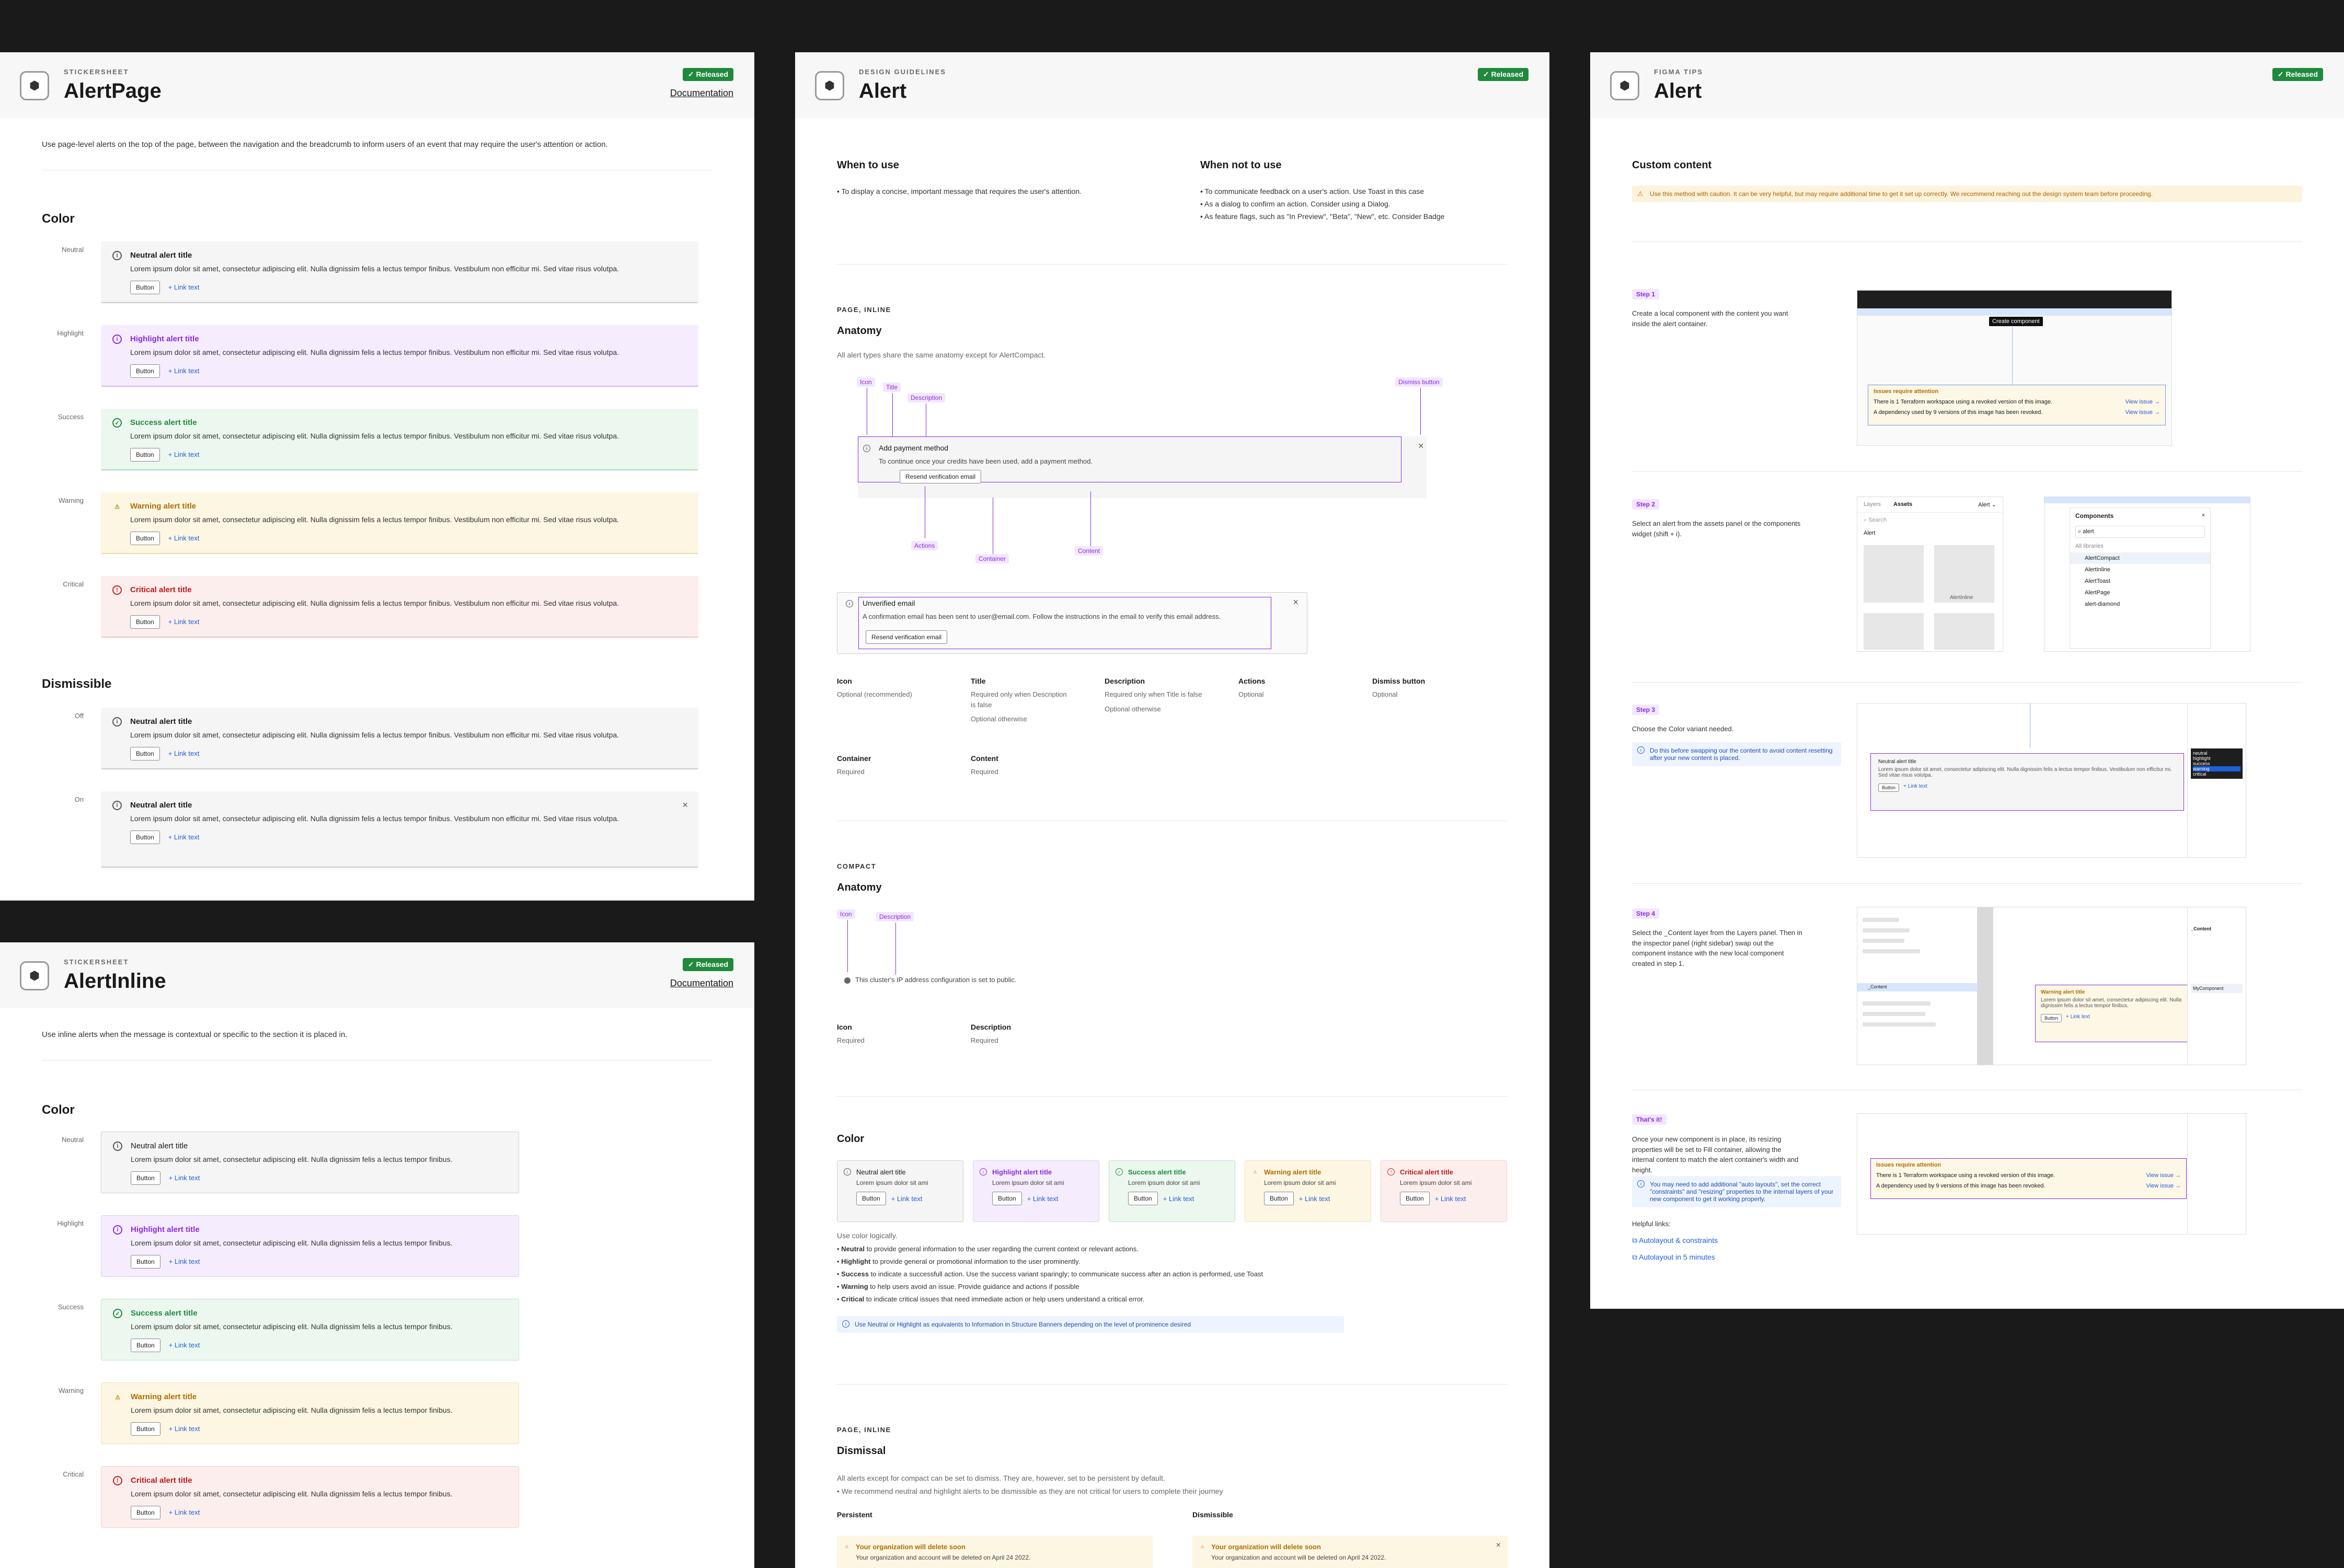  I want to click on component-item: AlertPage, so click(2140, 592).